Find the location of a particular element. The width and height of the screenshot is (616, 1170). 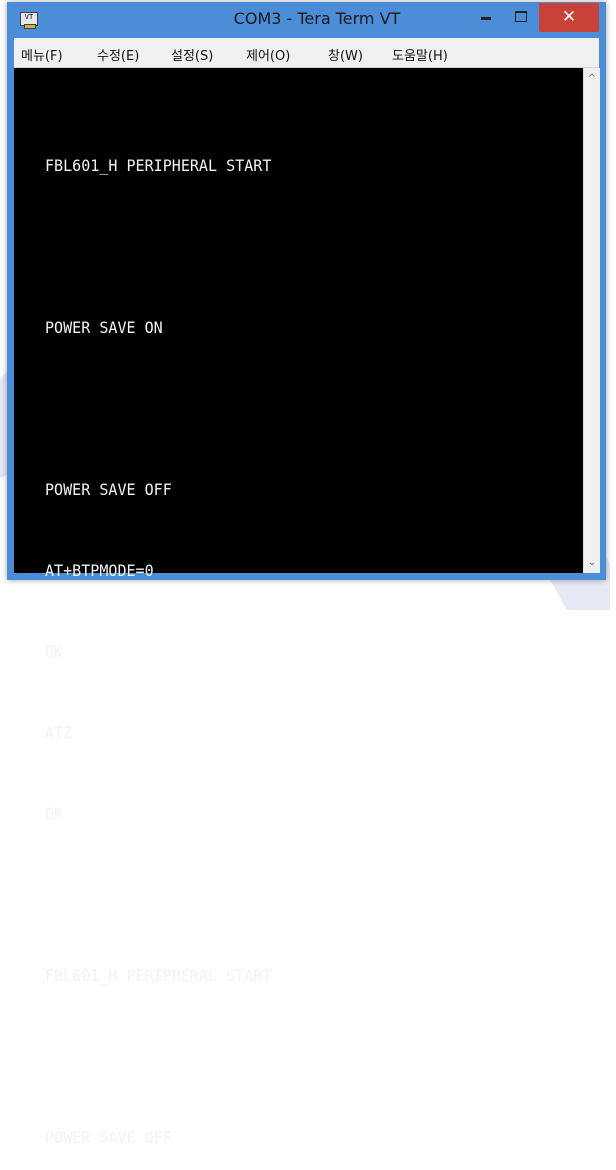

app-icon-label: VT is located at coordinates (29, 17).